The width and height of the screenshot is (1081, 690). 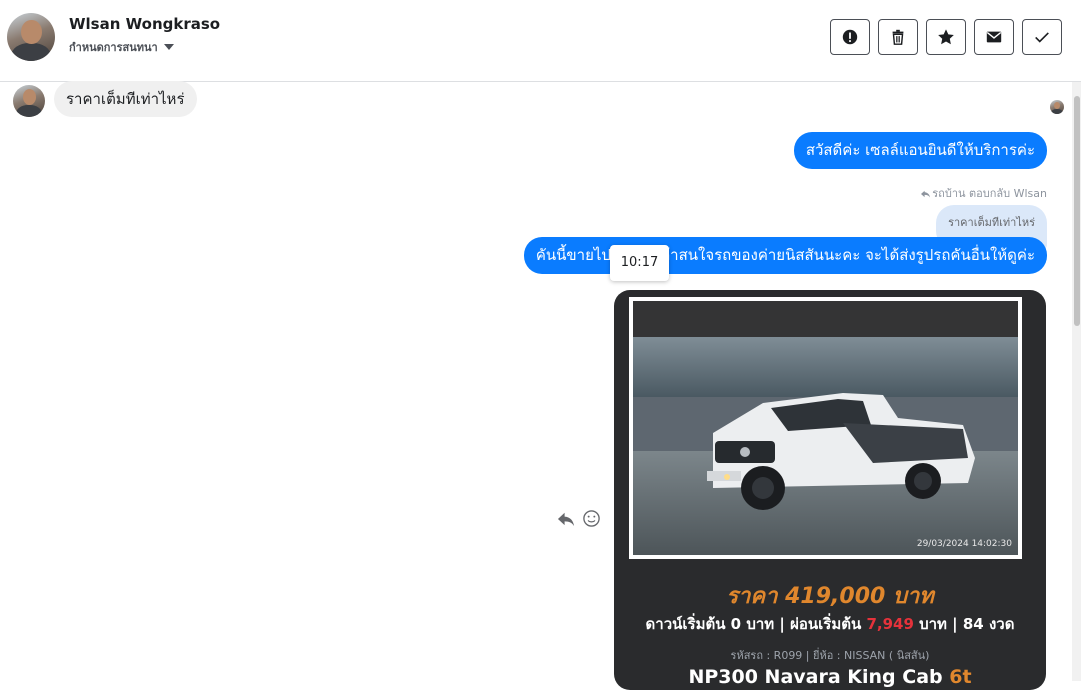 I want to click on car-photo-frame: 29/03/2024 14:02:30, so click(x=825, y=428).